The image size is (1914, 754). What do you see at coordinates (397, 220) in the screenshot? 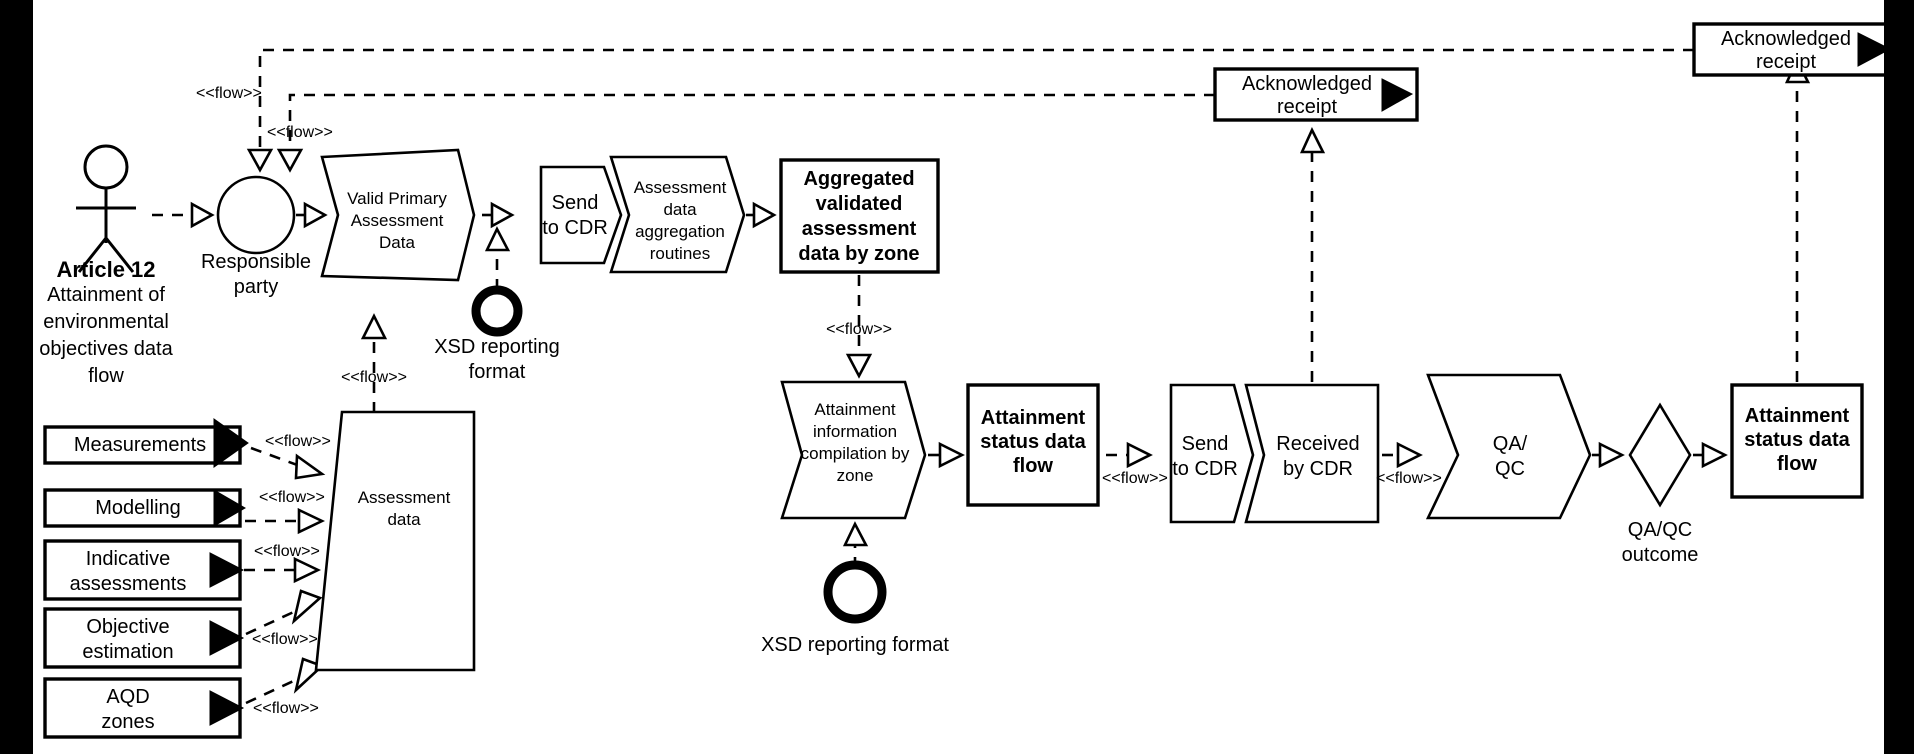
I see `valid-primary-label-1: Assessment` at bounding box center [397, 220].